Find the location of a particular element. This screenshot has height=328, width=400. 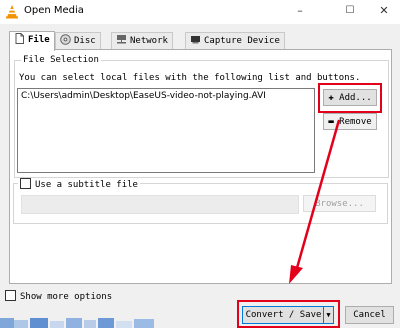

file-icon is located at coordinates (19, 38).